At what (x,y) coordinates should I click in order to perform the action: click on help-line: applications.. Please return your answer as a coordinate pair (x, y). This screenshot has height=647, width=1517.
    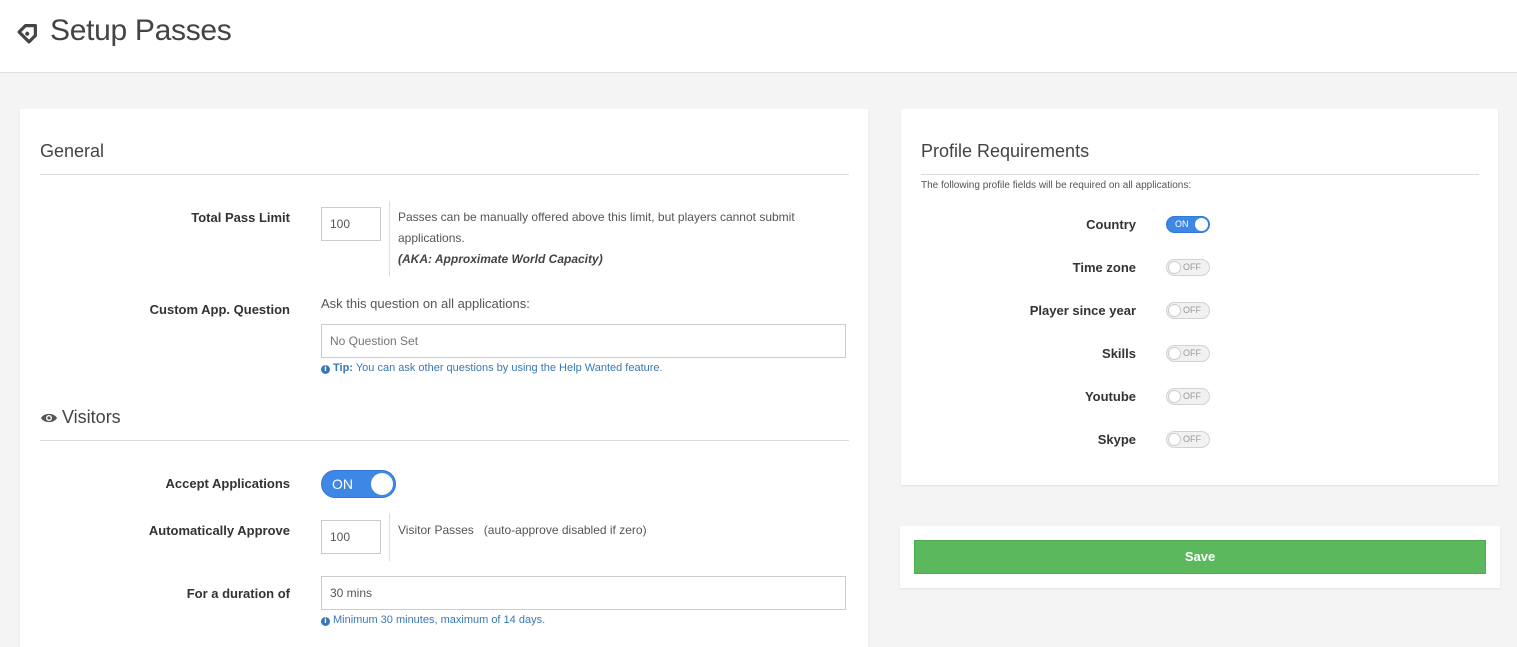
    Looking at the image, I should click on (431, 238).